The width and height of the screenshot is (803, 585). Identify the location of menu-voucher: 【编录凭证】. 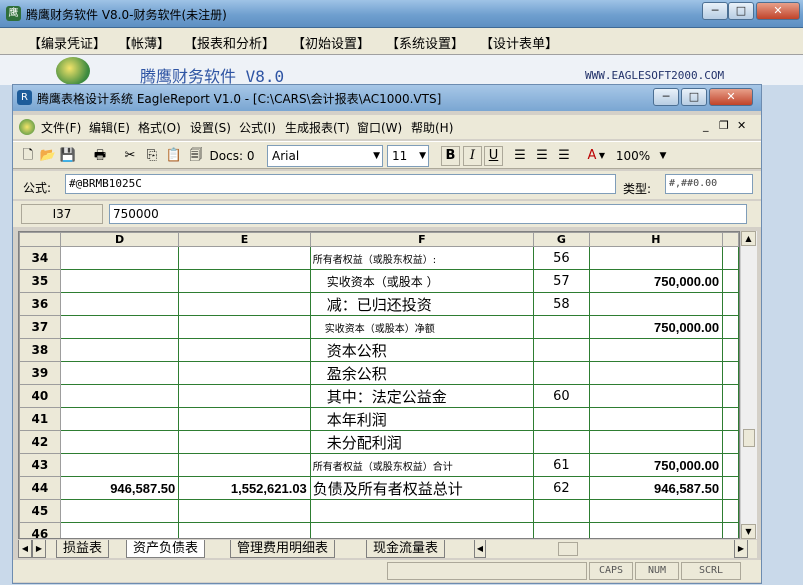
(67, 42).